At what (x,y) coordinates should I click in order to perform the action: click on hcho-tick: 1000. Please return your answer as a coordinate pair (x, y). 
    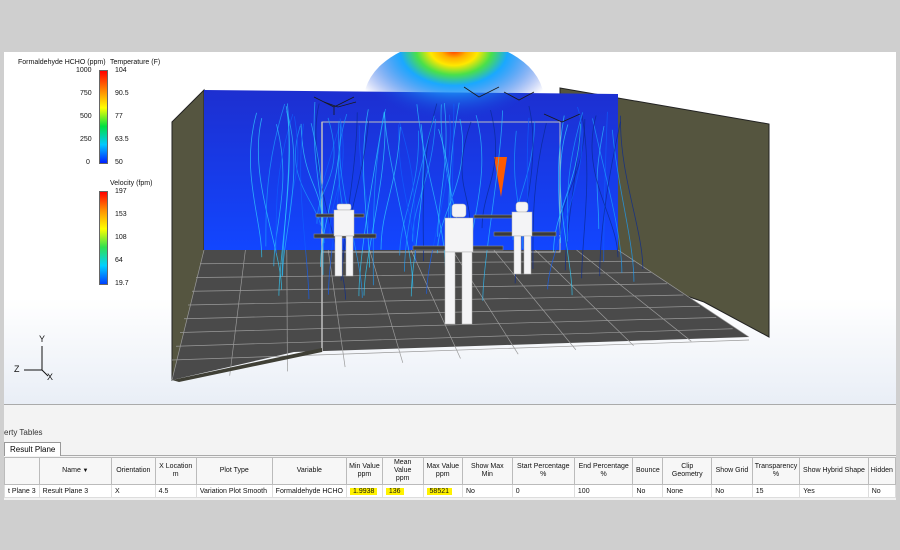
    Looking at the image, I should click on (84, 70).